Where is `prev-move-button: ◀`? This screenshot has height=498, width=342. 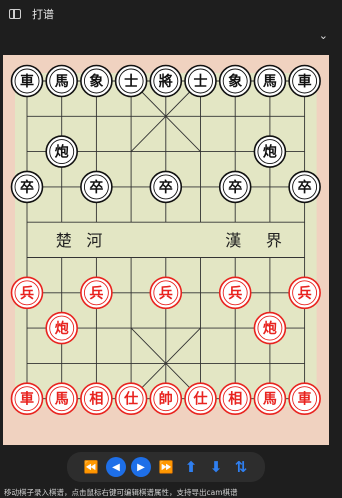 prev-move-button: ◀ is located at coordinates (116, 467).